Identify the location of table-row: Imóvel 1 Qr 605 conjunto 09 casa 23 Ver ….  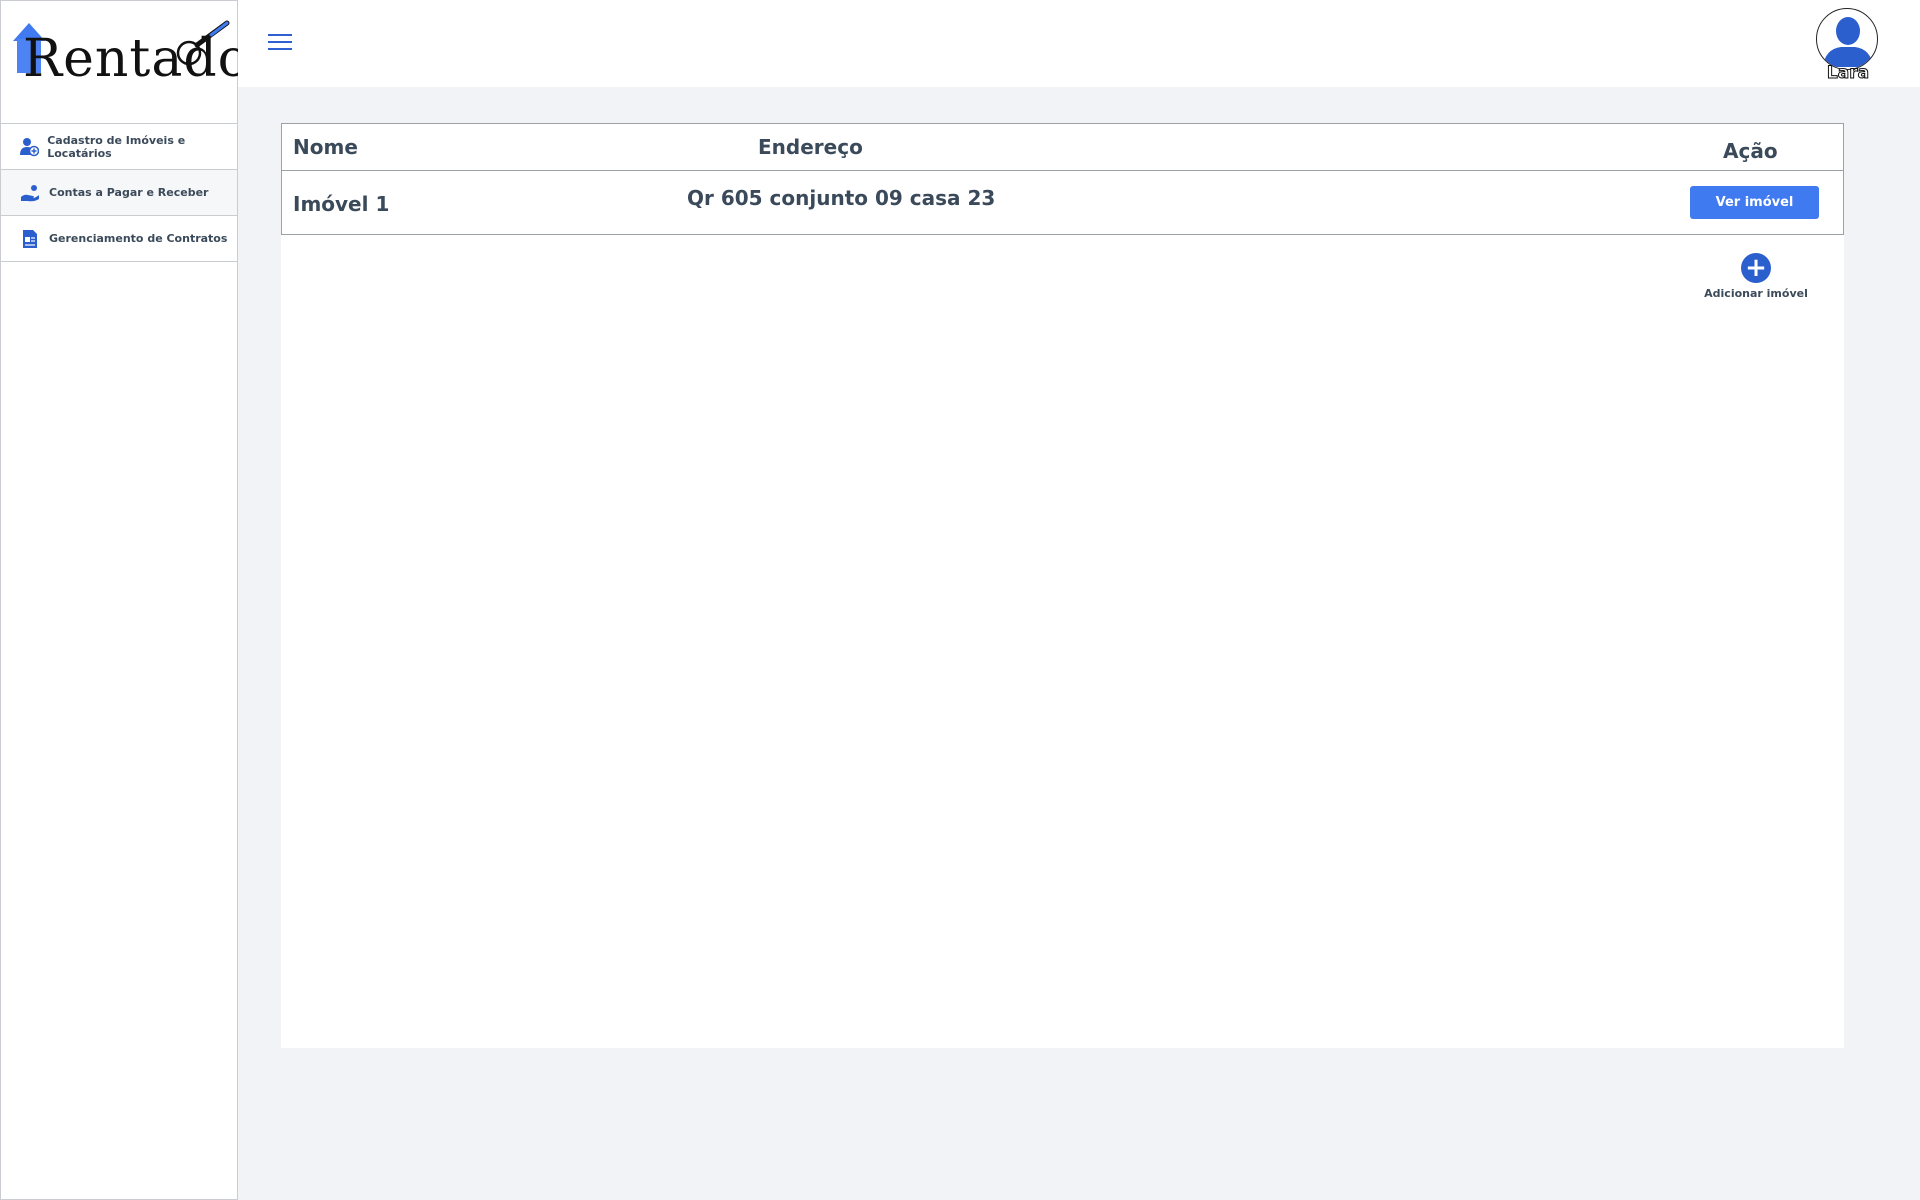
(1062, 202).